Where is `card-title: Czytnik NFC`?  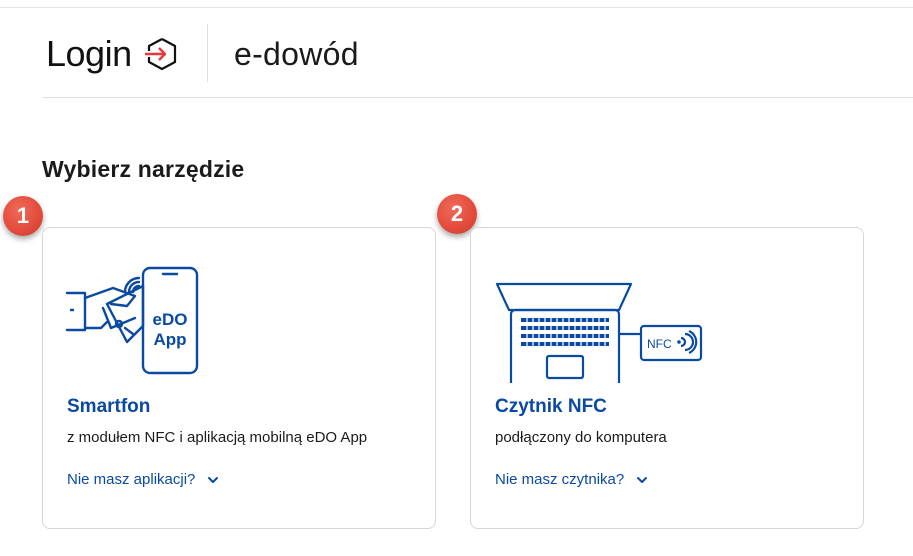 card-title: Czytnik NFC is located at coordinates (551, 406).